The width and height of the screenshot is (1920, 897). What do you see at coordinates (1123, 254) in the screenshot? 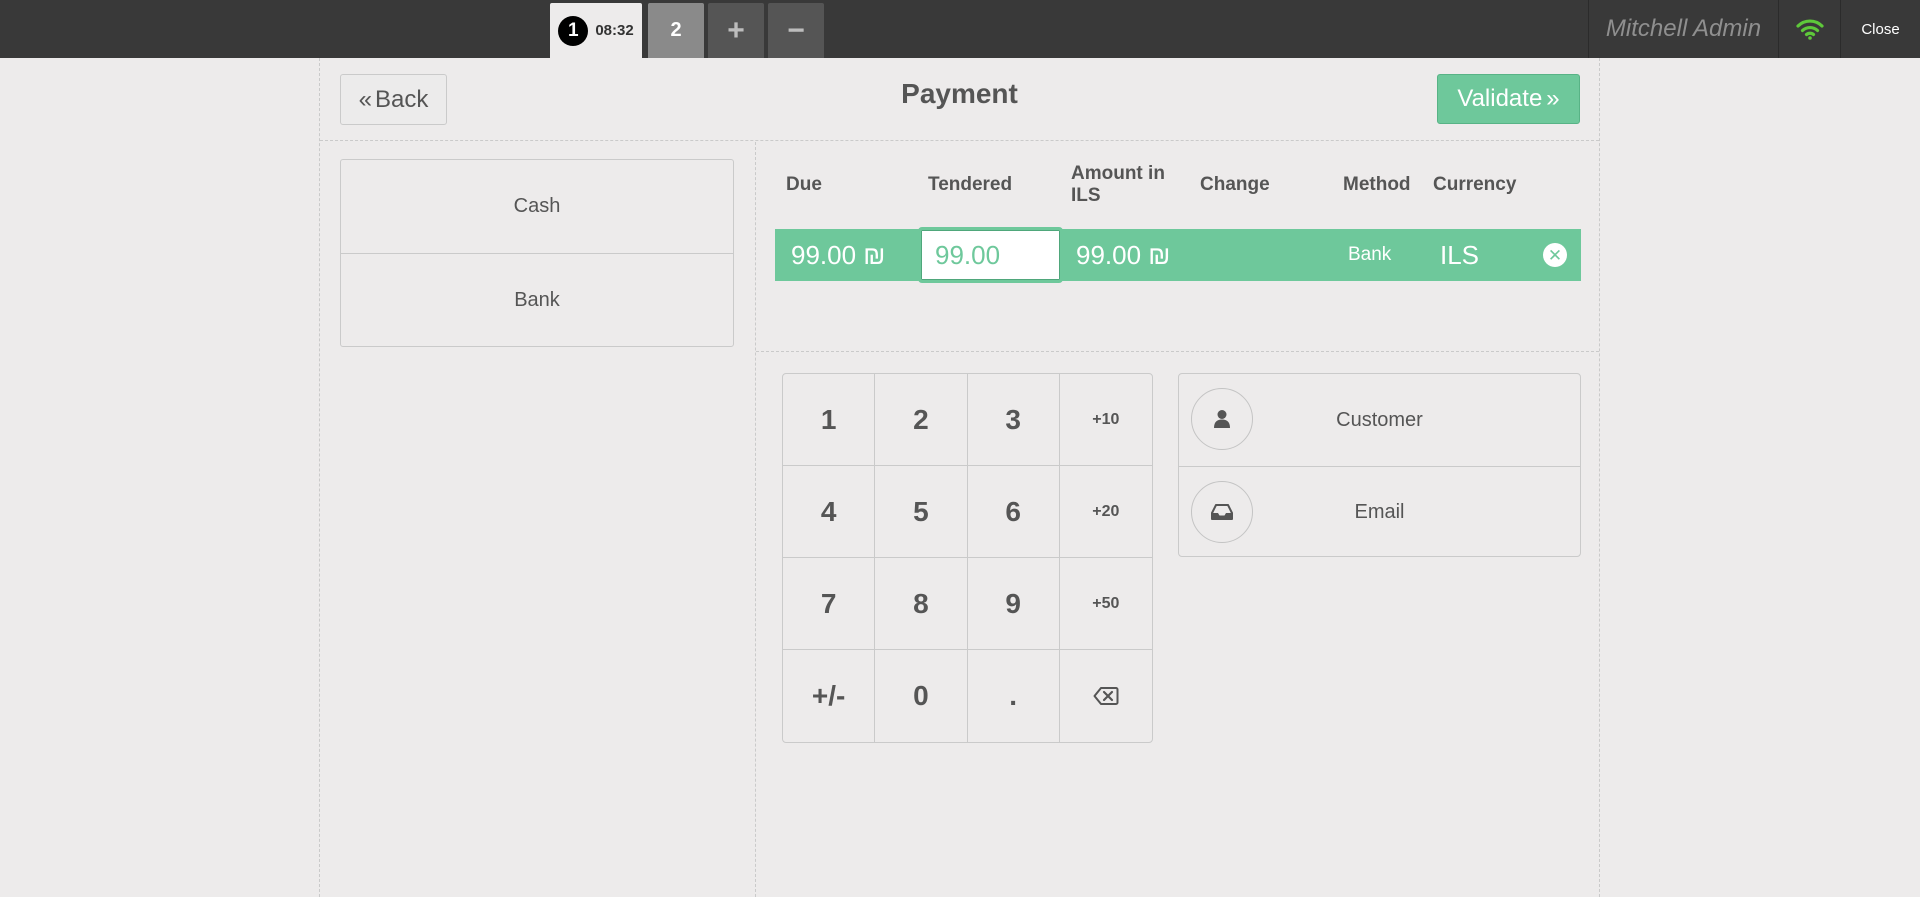
I see `paymentline-amount: 99.00 ₪` at bounding box center [1123, 254].